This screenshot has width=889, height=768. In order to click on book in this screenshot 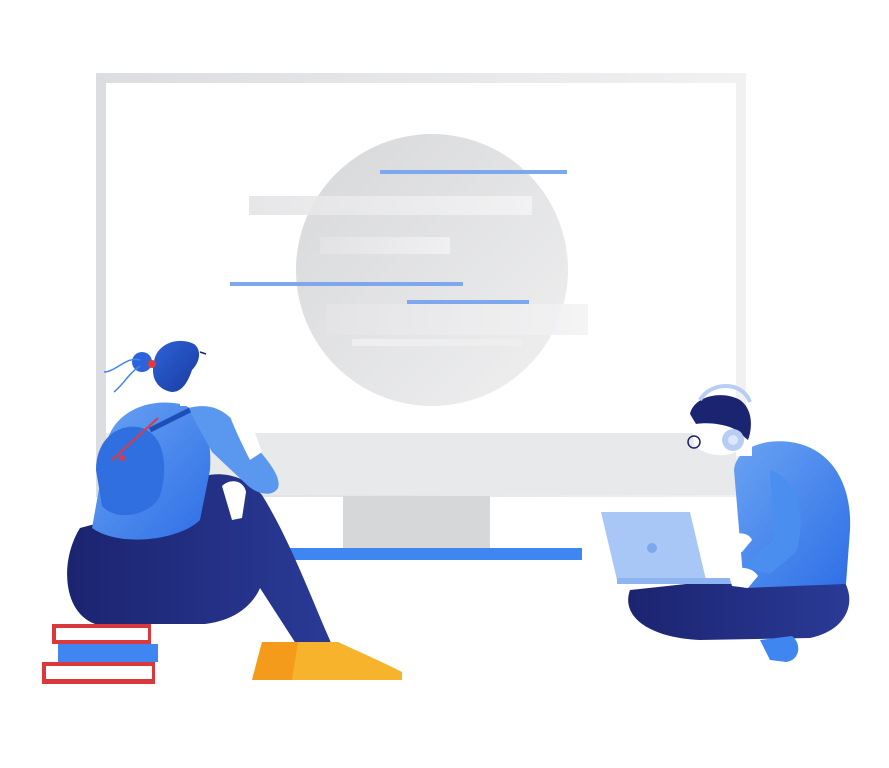, I will do `click(108, 653)`.